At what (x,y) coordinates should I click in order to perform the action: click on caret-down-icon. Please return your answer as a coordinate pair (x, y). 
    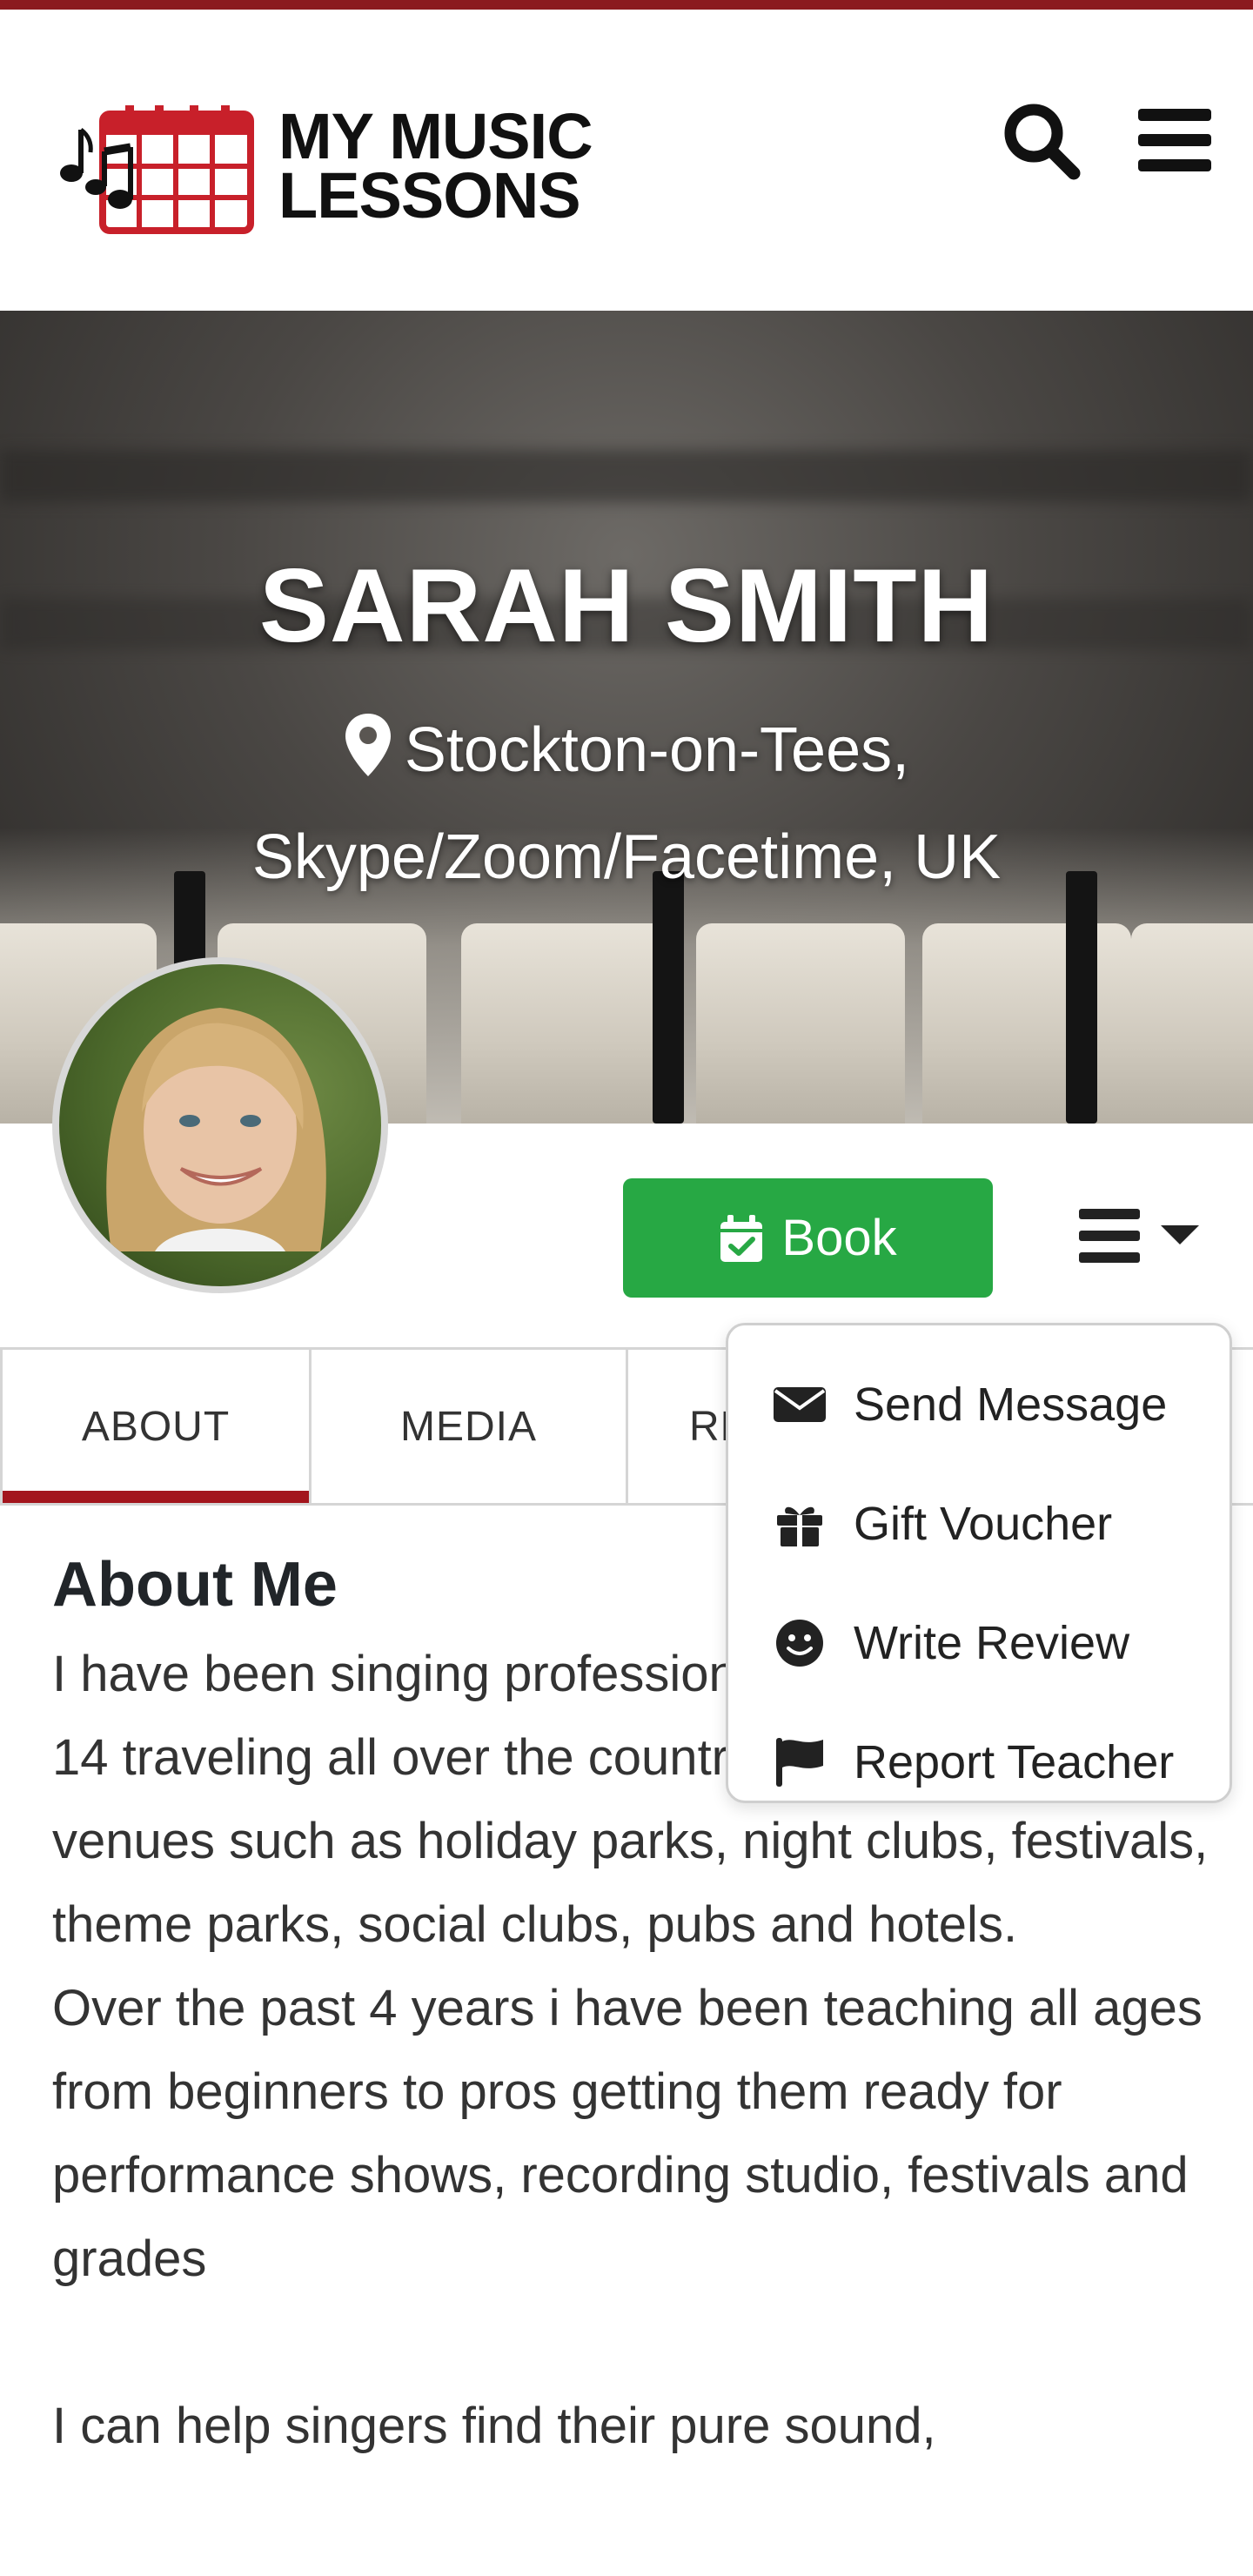
    Looking at the image, I should click on (1180, 1234).